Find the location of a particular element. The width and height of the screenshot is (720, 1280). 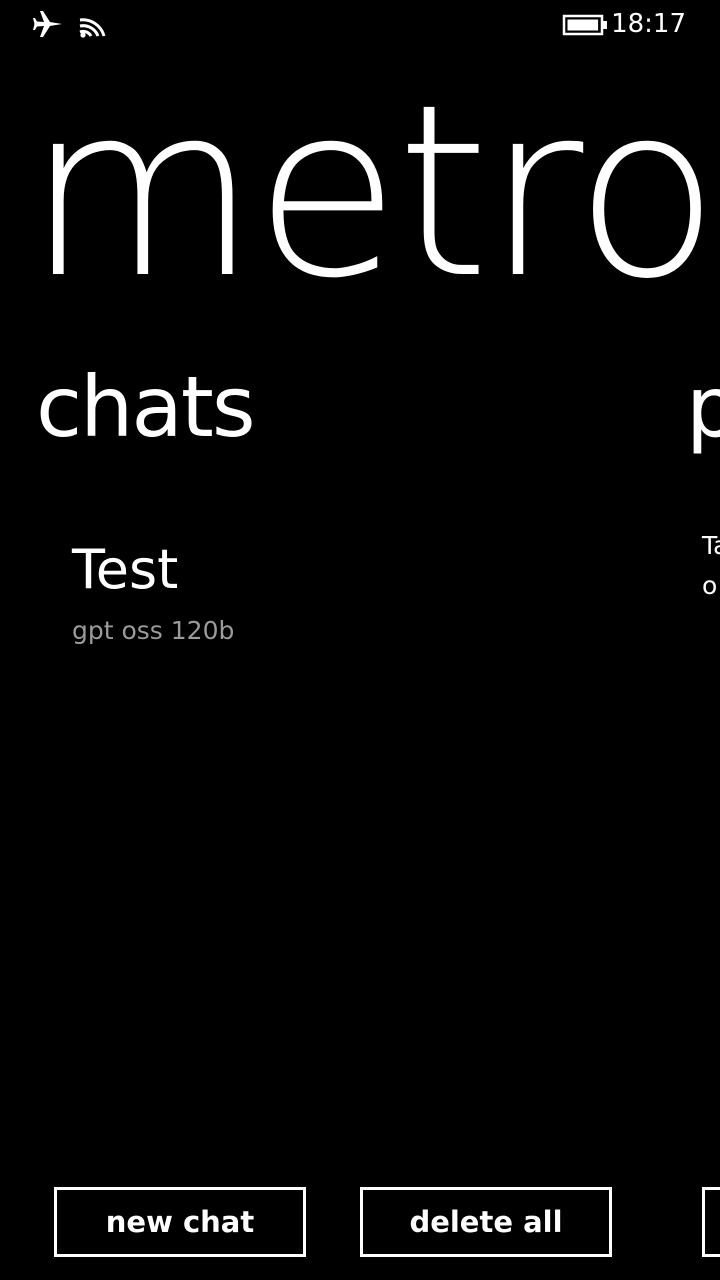

chat-list-item: Test gpt oss 120b is located at coordinates (272, 594).